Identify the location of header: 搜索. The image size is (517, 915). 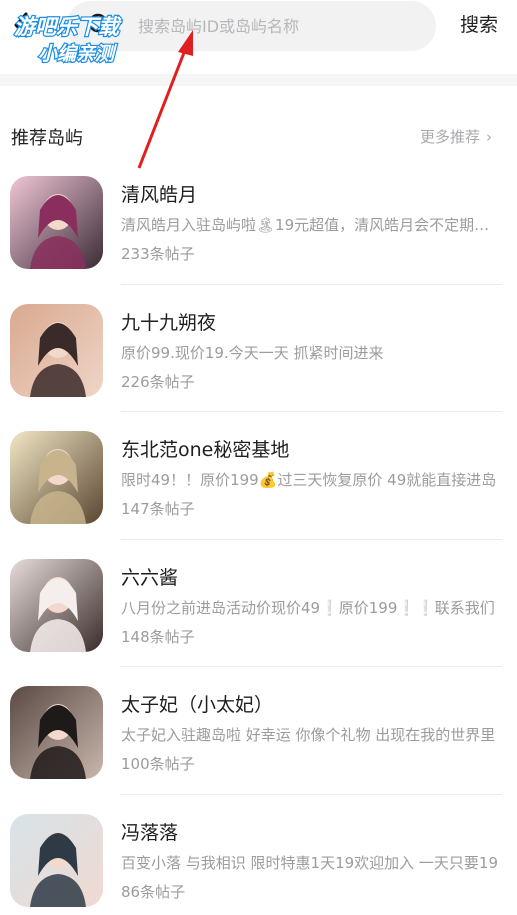
(258, 28).